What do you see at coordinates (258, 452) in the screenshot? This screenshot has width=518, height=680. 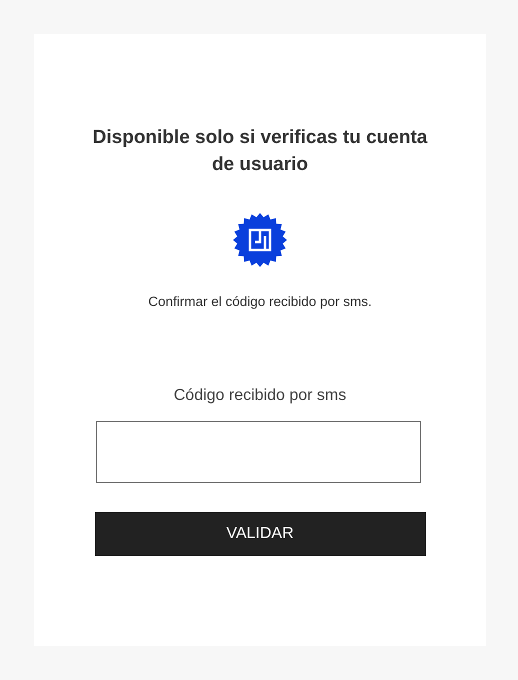 I see `code-input-field` at bounding box center [258, 452].